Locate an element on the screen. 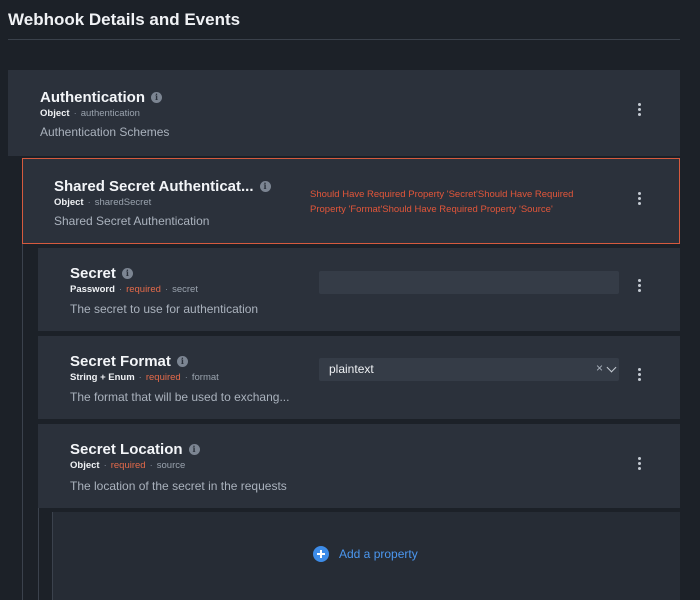  authentication-title-text: Authentication is located at coordinates (92, 97).